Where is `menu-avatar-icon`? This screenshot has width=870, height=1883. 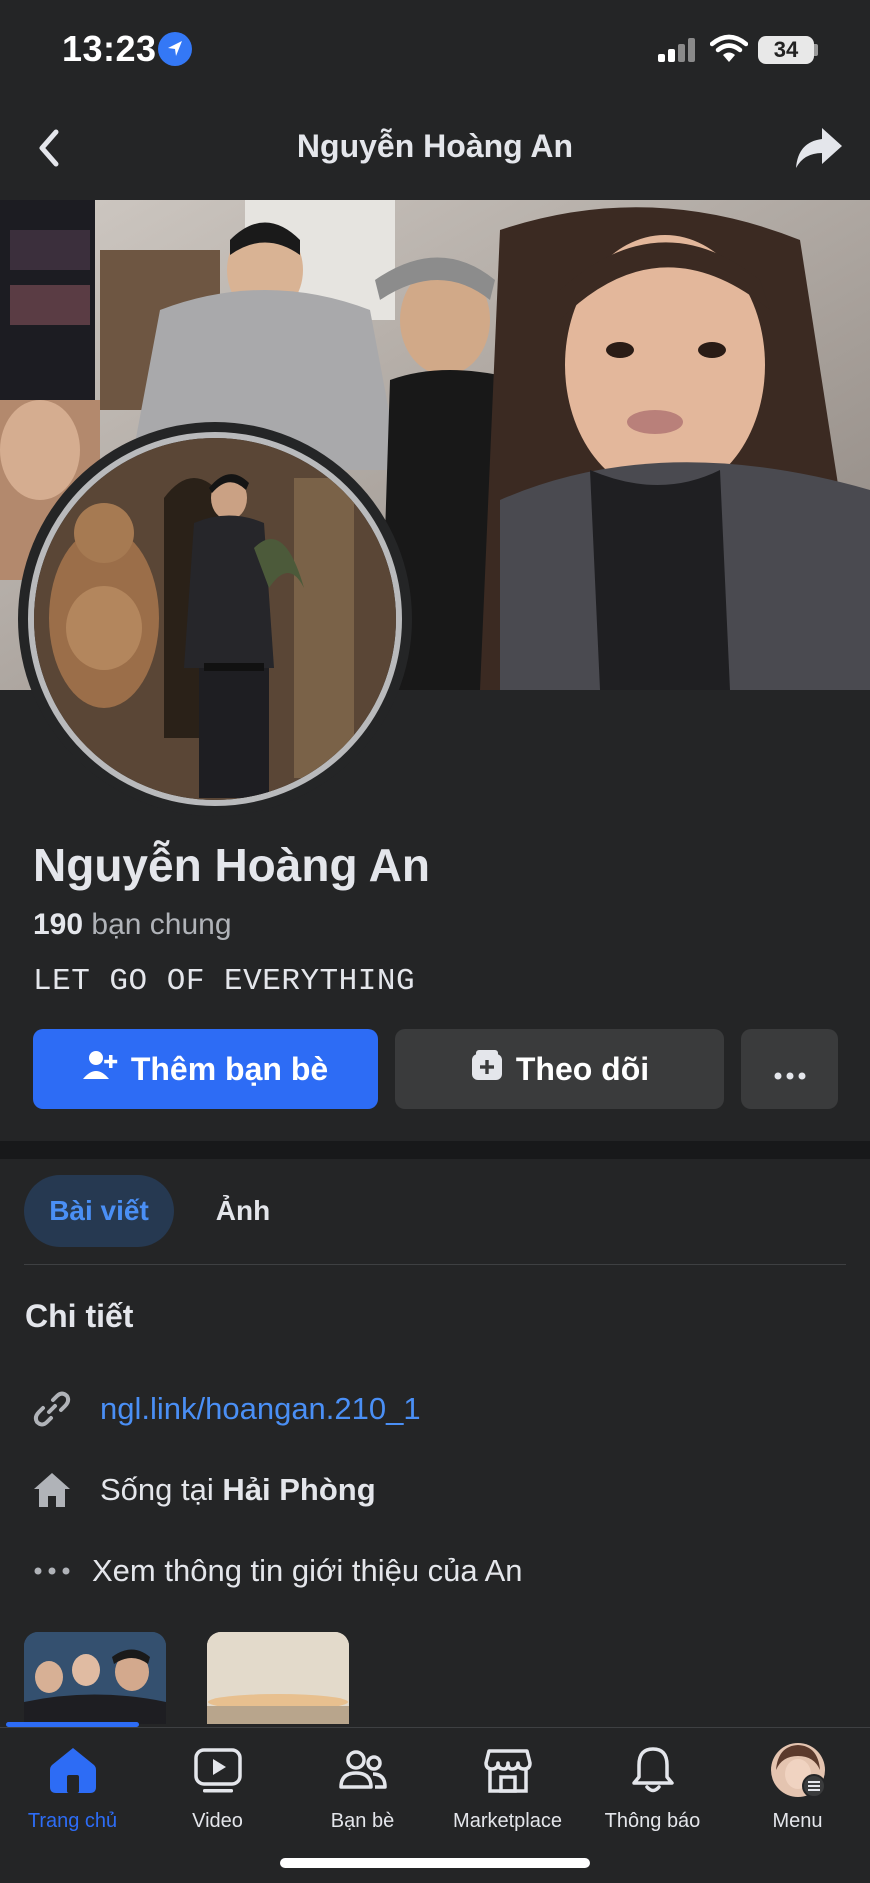
menu-avatar-icon is located at coordinates (798, 1770).